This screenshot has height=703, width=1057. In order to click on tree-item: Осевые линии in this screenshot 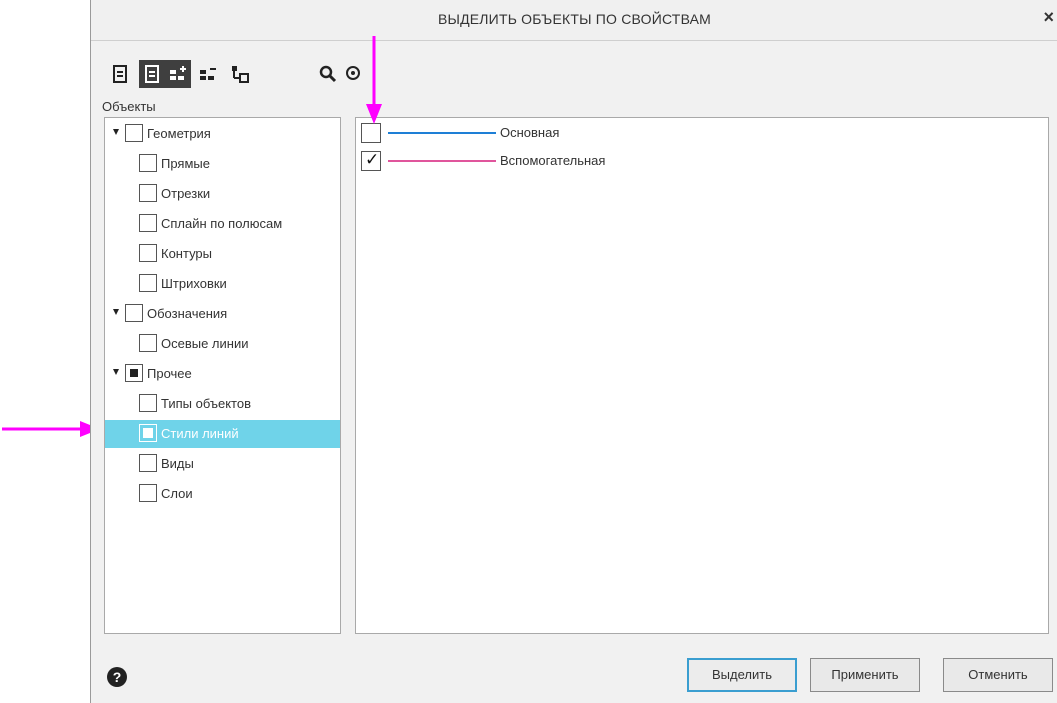, I will do `click(222, 344)`.